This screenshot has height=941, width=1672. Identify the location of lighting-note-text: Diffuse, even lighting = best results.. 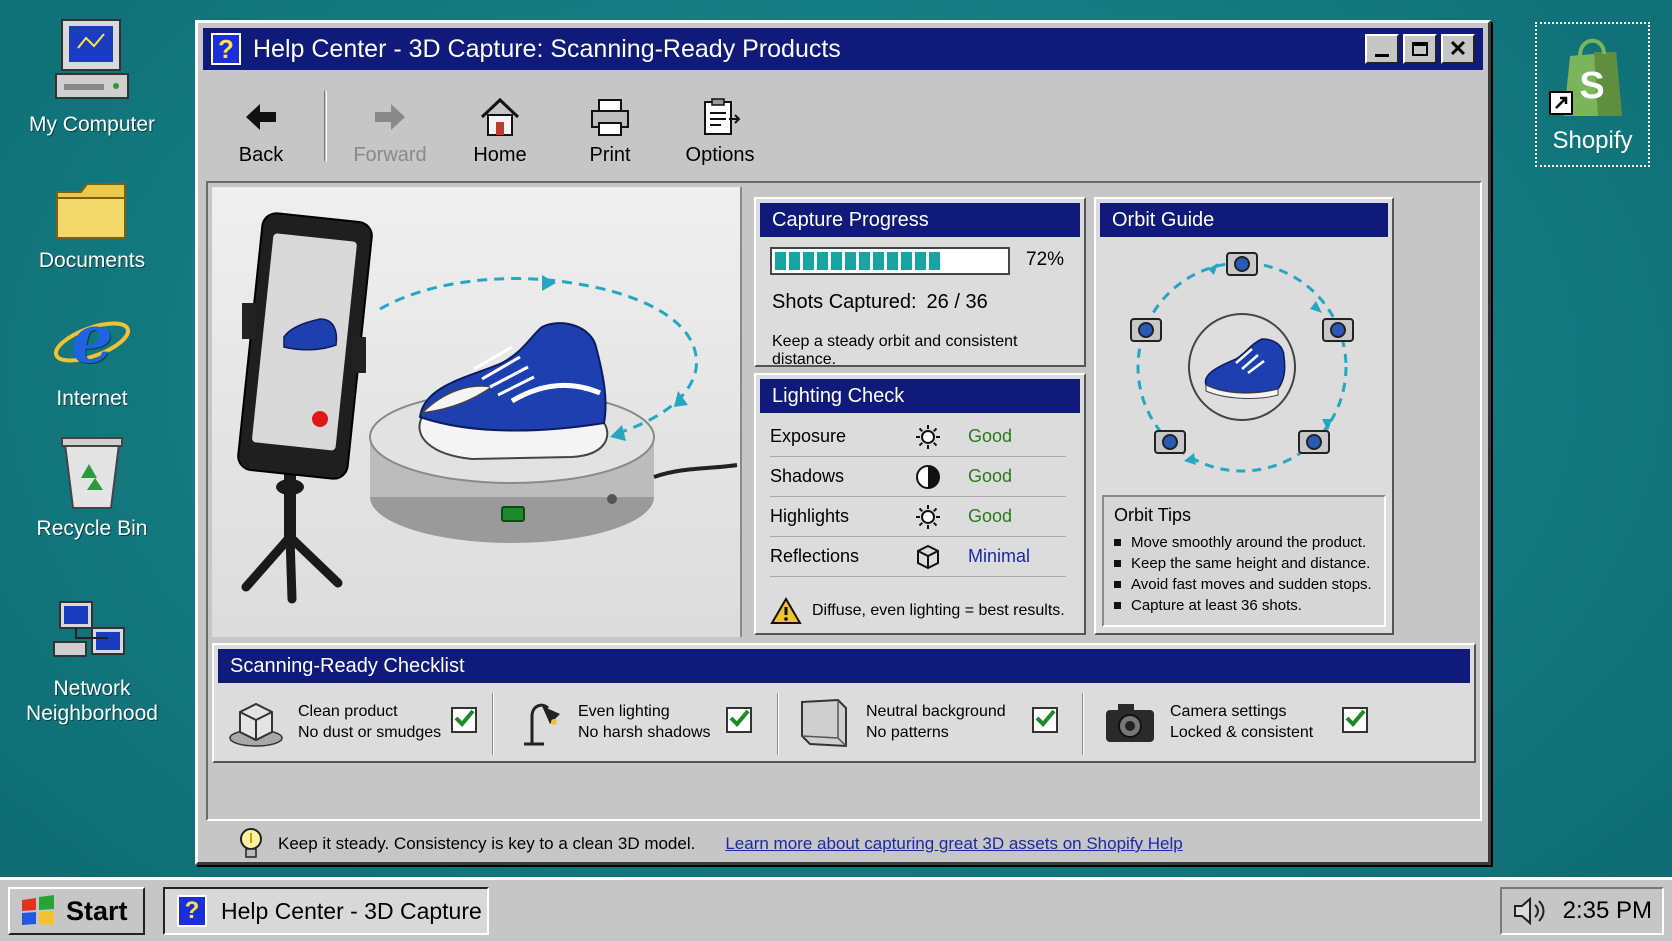
(938, 610).